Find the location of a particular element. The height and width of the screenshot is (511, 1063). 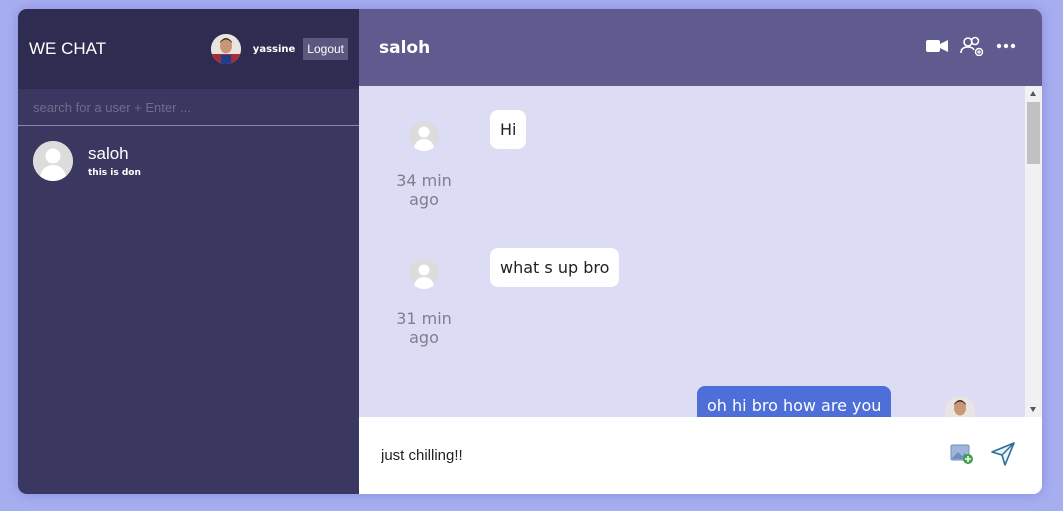

contact-avatar is located at coordinates (53, 161).